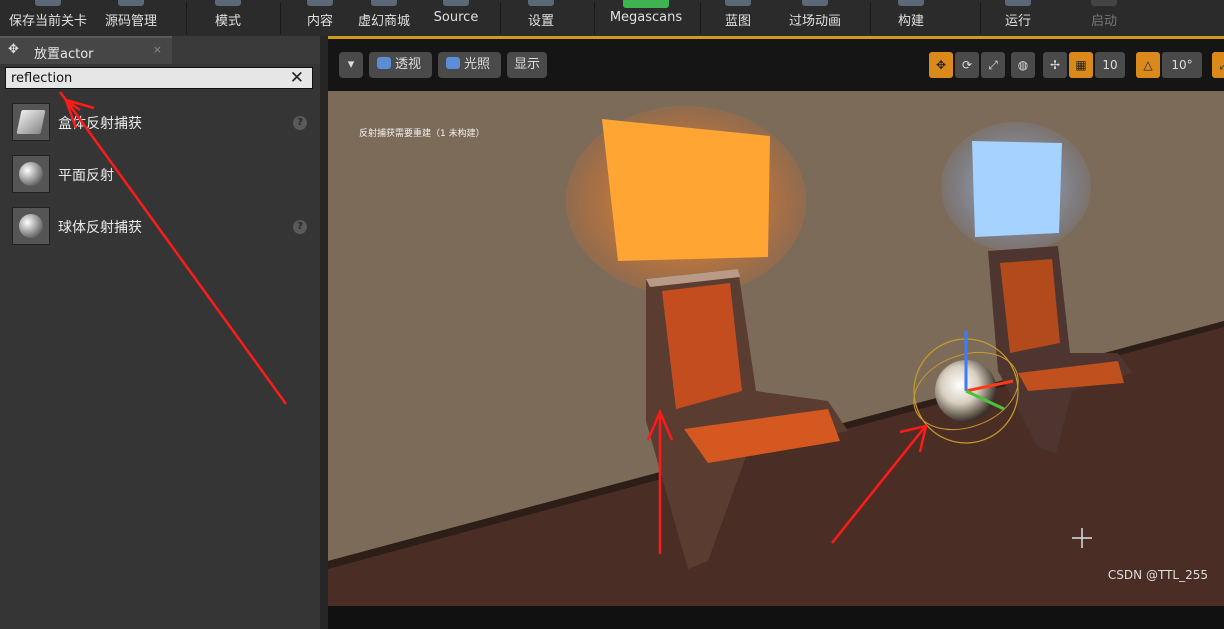 This screenshot has height=629, width=1224. Describe the element at coordinates (31, 122) in the screenshot. I see `box-reflection-icon` at that location.